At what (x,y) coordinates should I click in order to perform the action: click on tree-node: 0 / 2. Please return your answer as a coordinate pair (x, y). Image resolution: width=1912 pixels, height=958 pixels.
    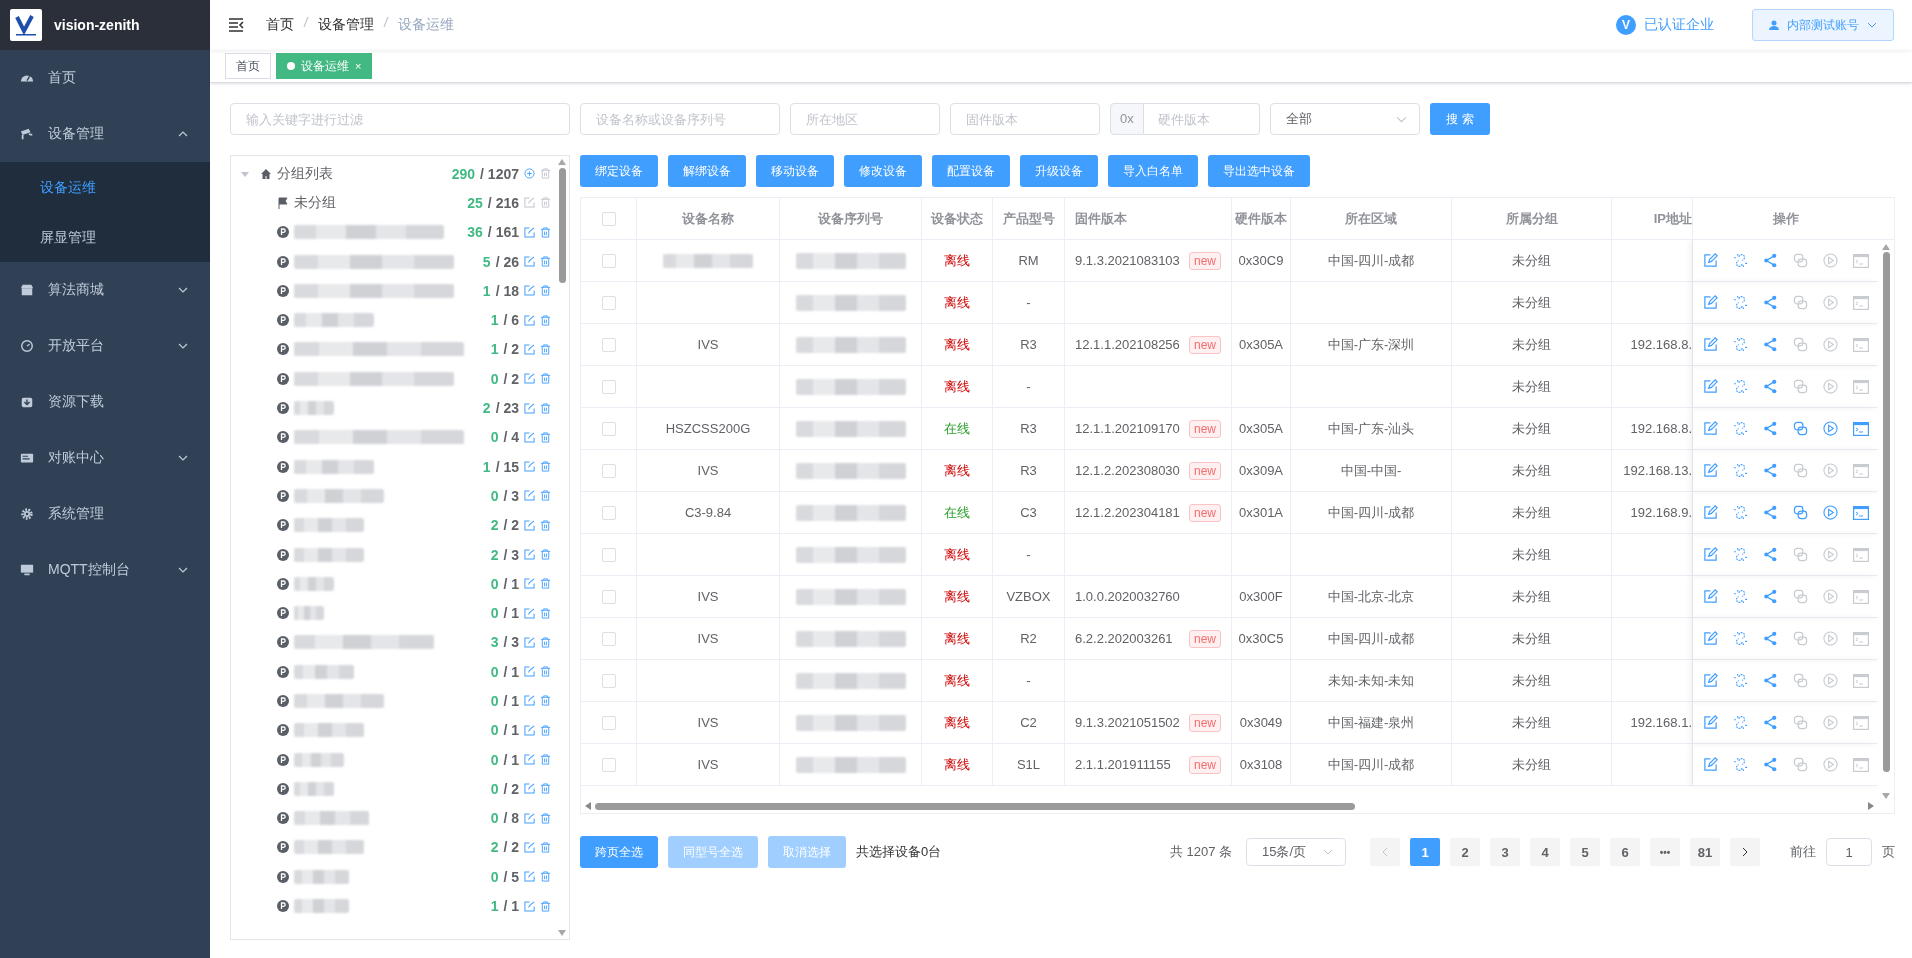
    Looking at the image, I should click on (398, 379).